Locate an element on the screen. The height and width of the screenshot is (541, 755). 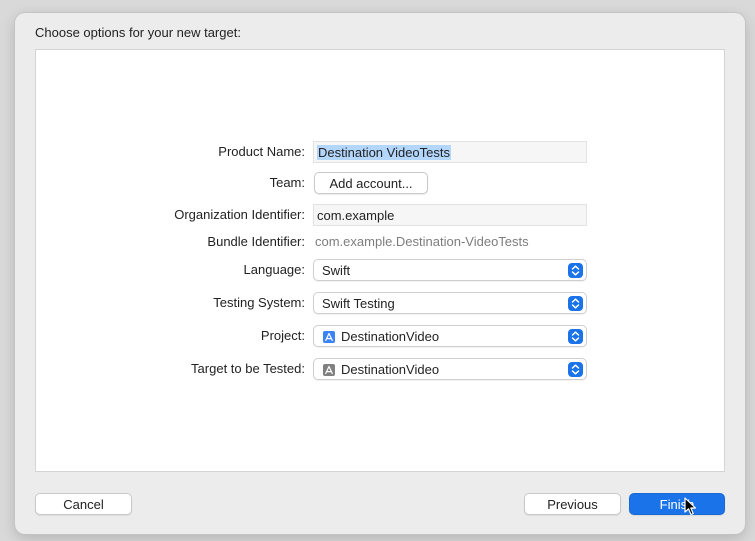
team-label: Team: is located at coordinates (287, 182).